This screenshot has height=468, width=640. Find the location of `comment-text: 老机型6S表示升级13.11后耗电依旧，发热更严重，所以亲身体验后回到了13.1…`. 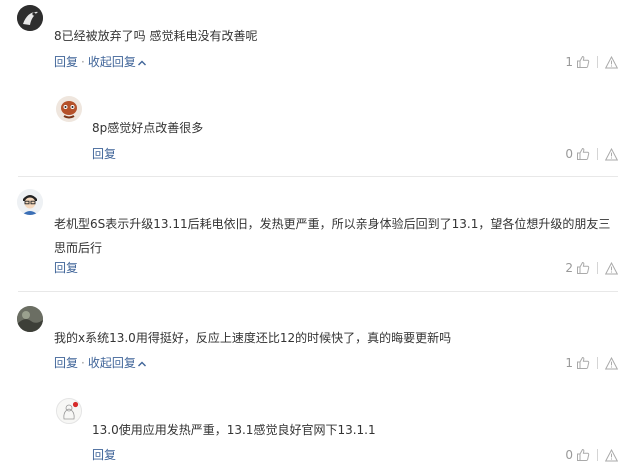

comment-text: 老机型6S表示升级13.11后耗电依旧，发热更严重，所以亲身体验后回到了13.1… is located at coordinates (332, 236).